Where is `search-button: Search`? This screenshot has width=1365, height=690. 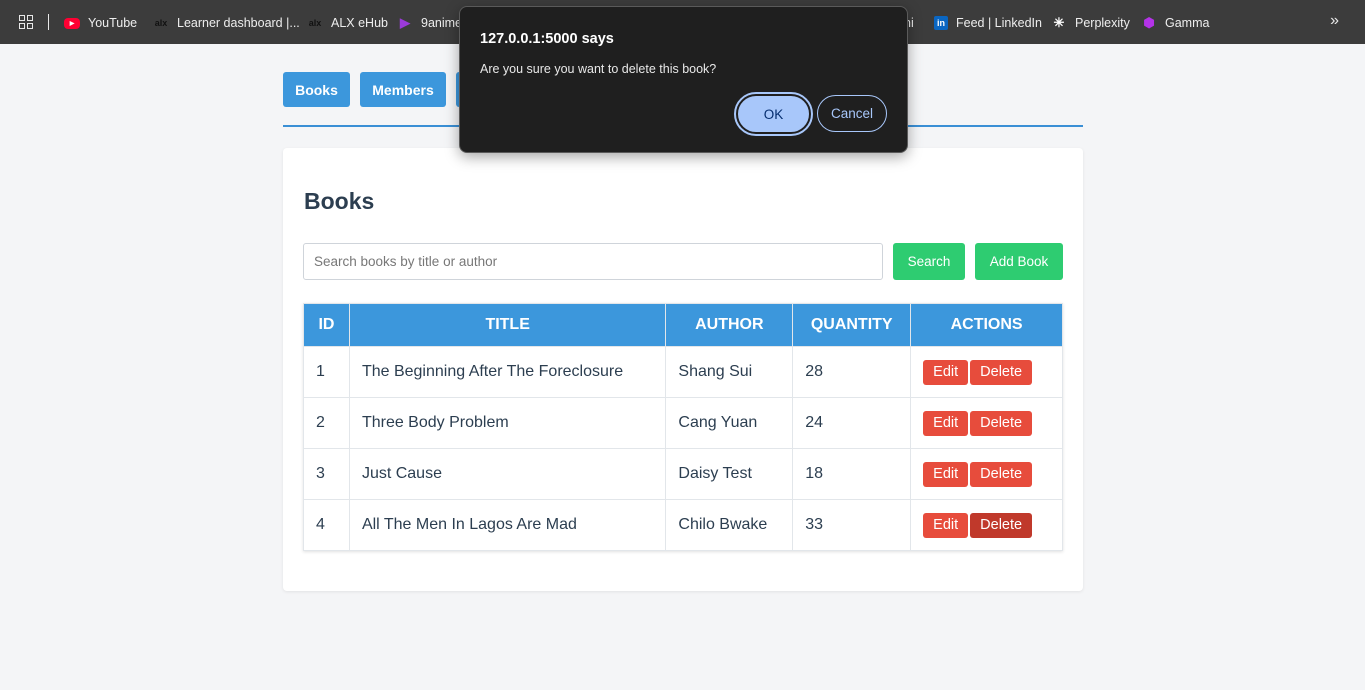
search-button: Search is located at coordinates (929, 261).